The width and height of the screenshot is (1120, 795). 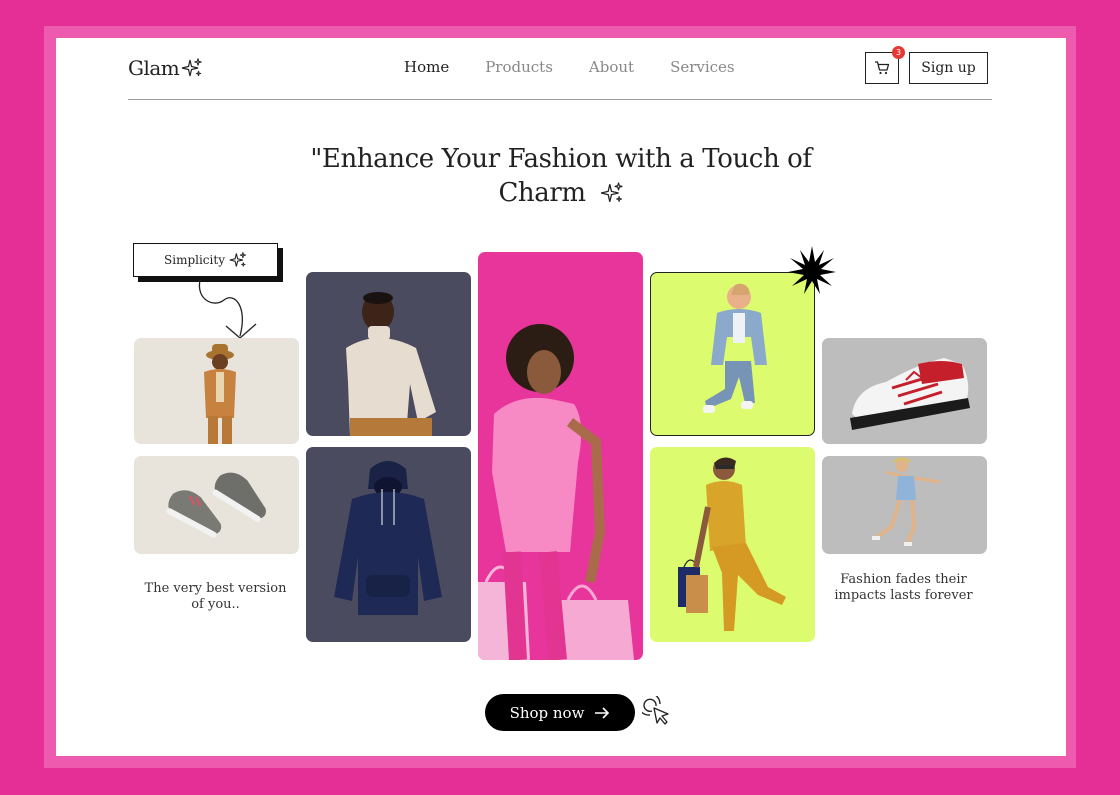 I want to click on shop-now-button: Shop now, so click(x=560, y=712).